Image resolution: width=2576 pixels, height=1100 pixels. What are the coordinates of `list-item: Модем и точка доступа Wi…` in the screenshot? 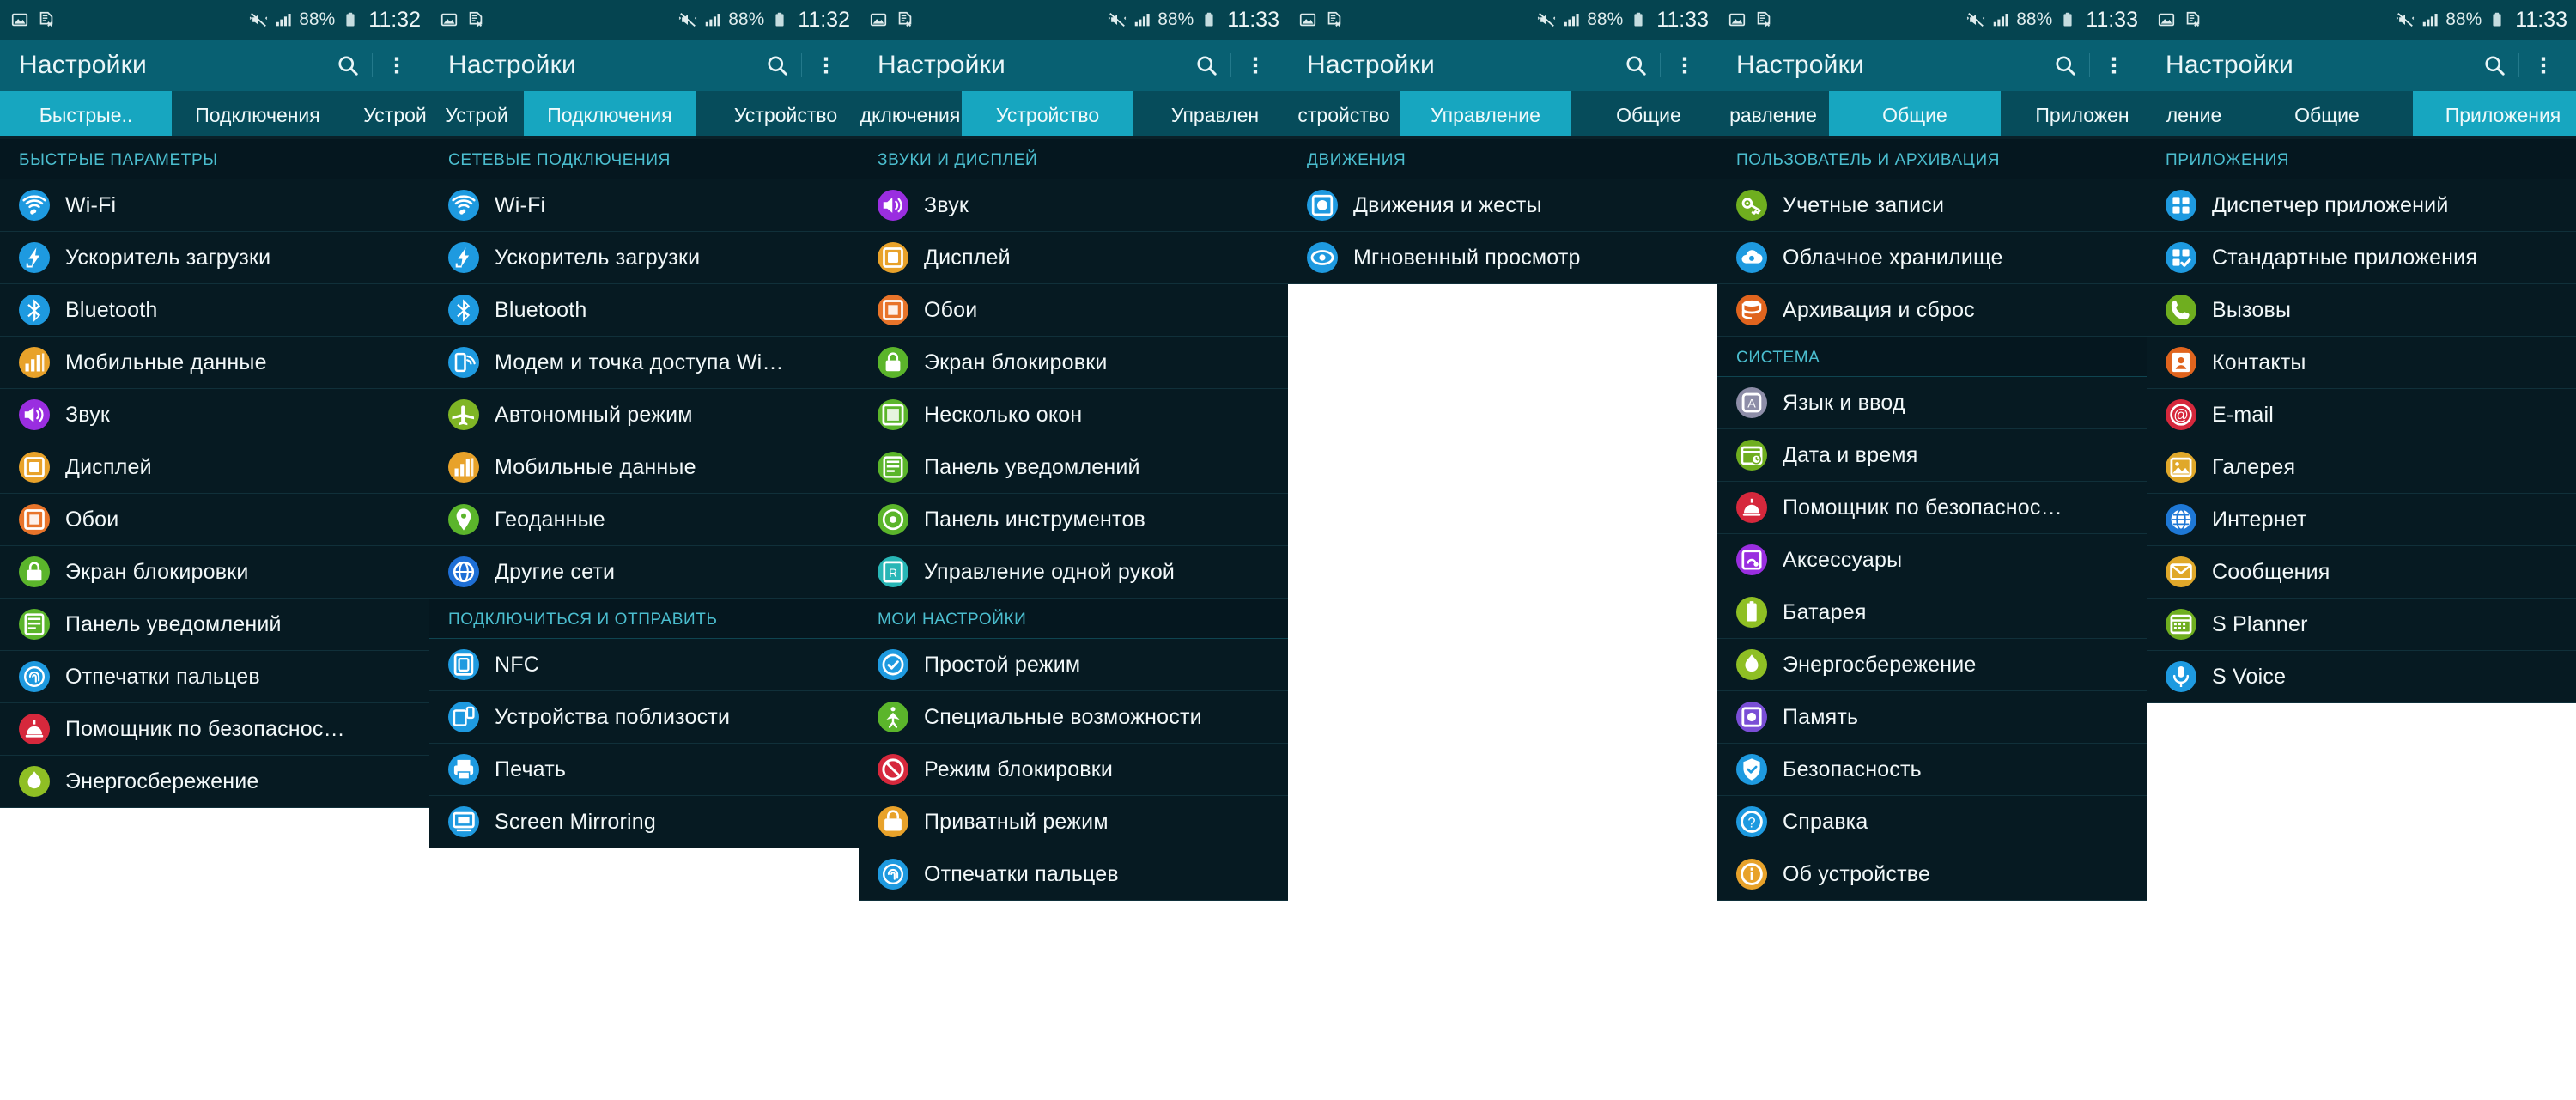 It's located at (644, 363).